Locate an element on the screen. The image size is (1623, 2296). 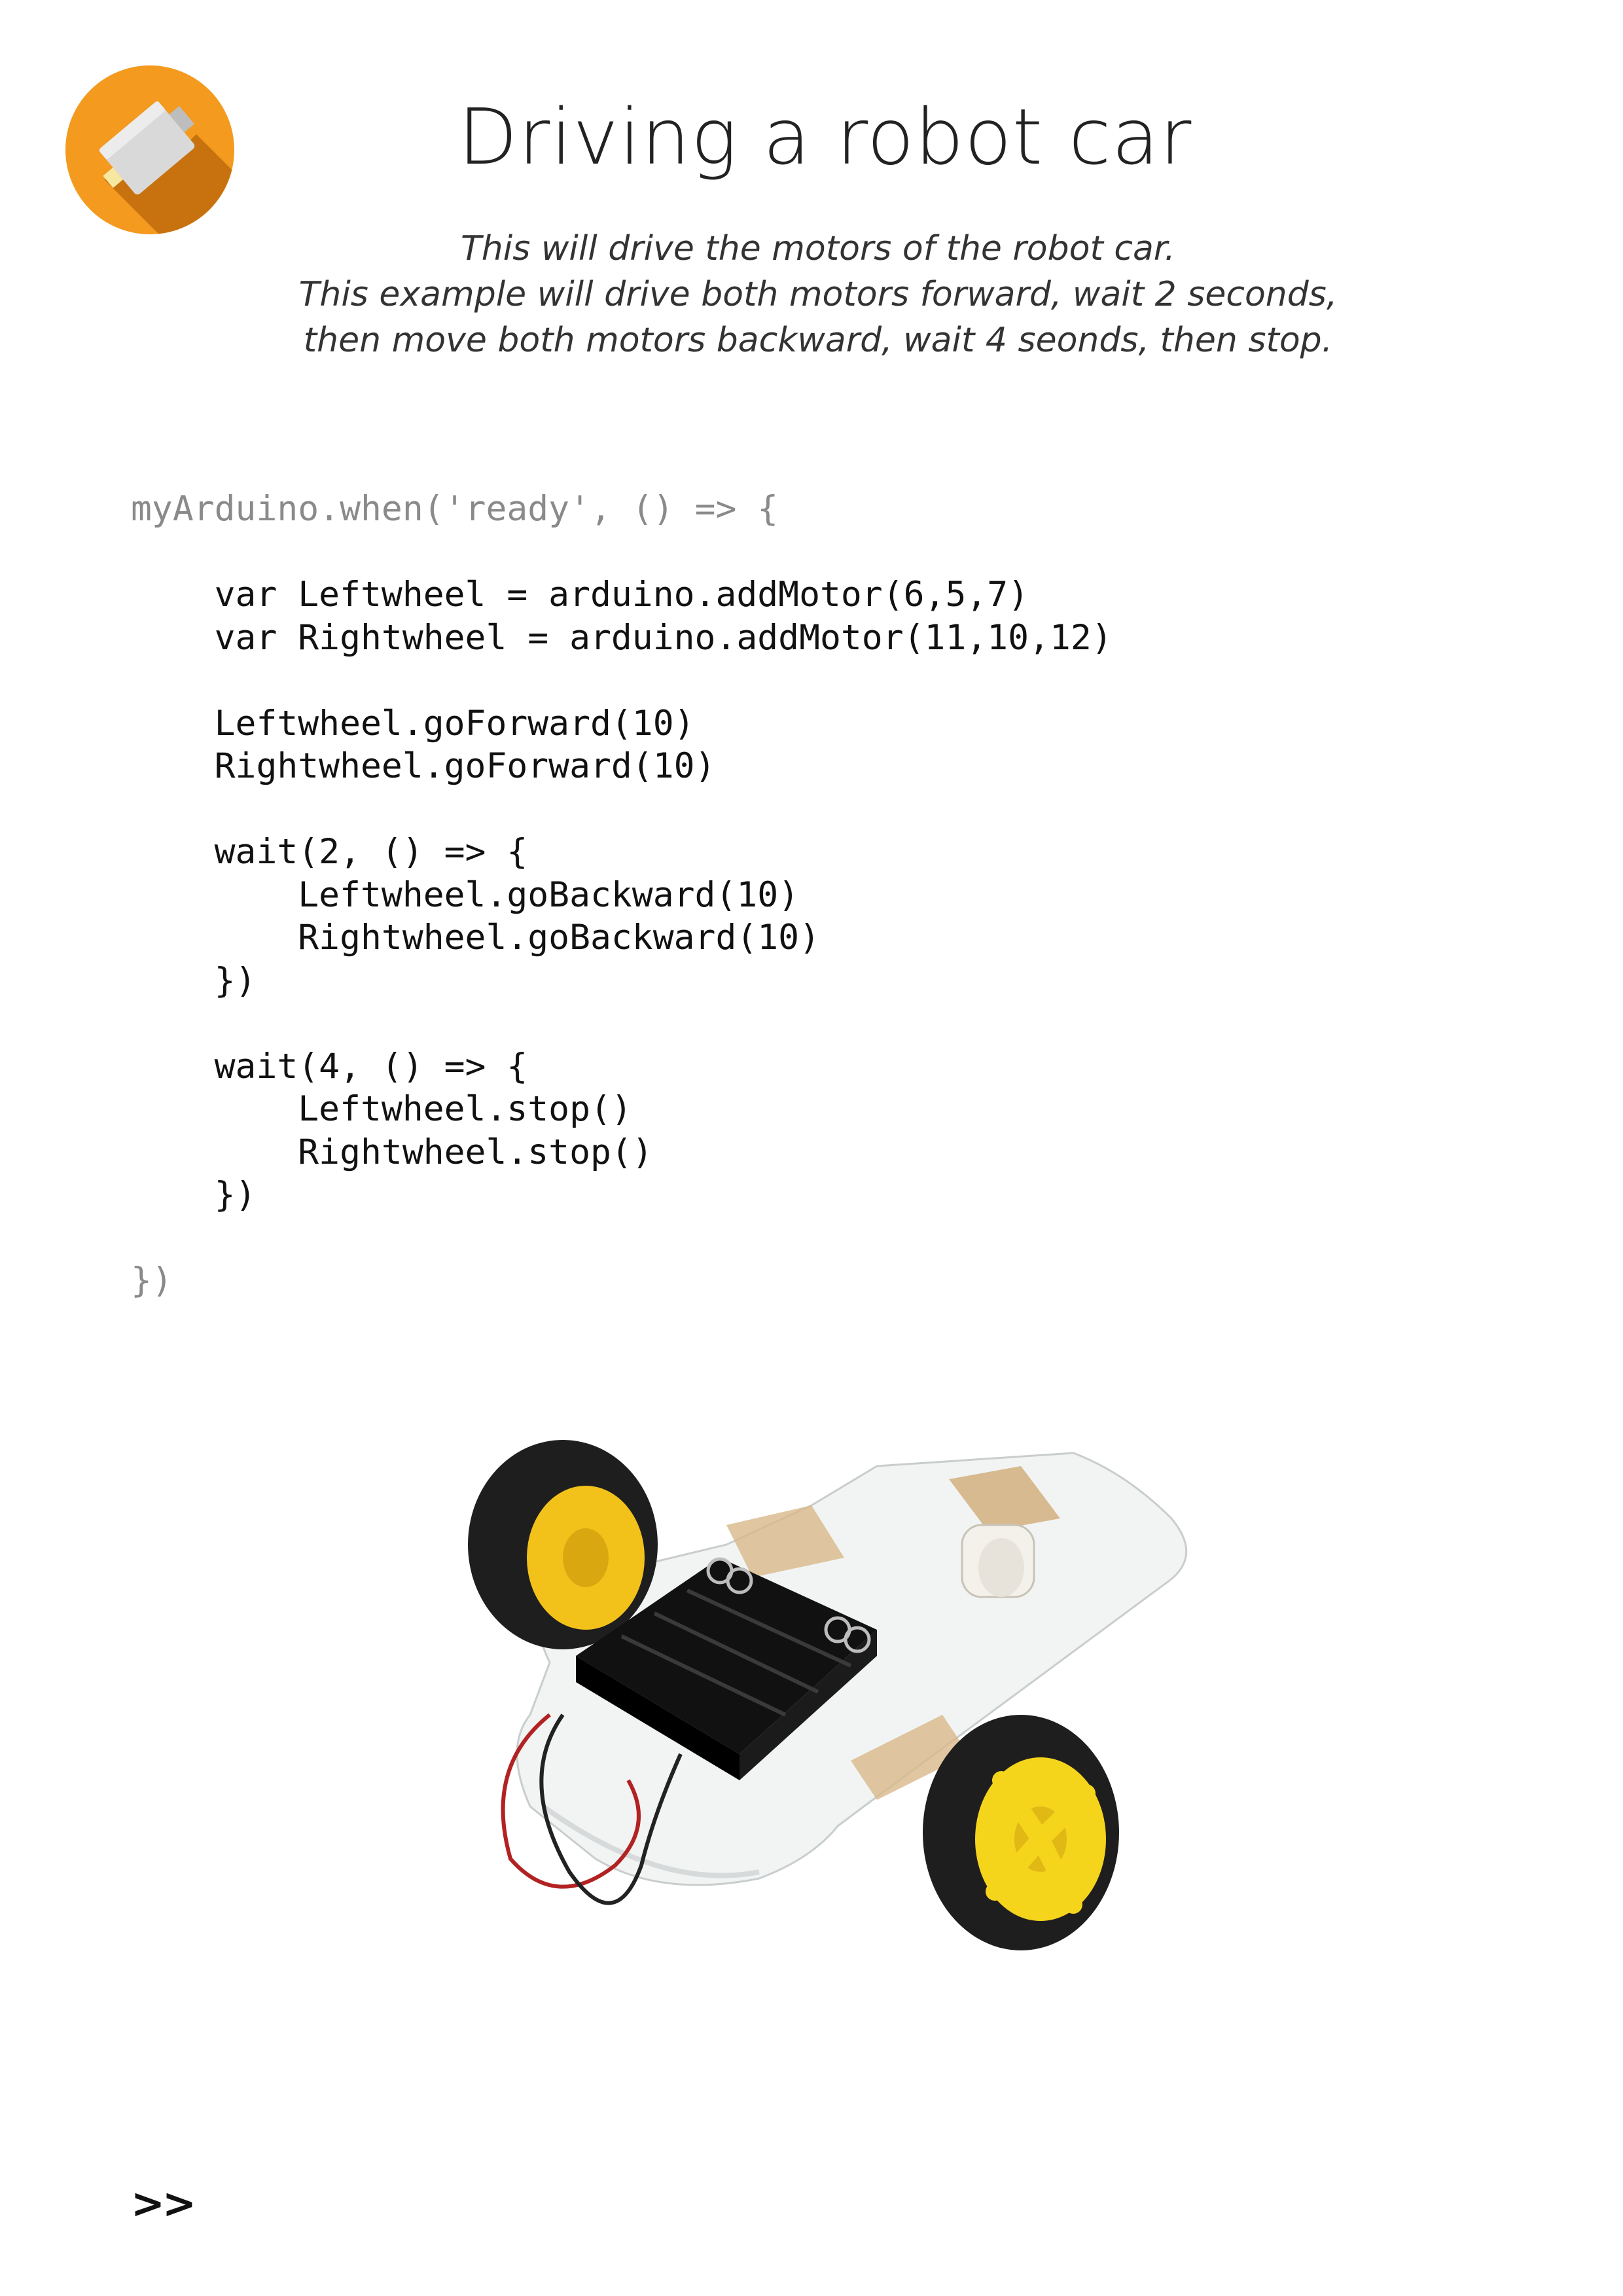
motor-icon is located at coordinates (150, 149).